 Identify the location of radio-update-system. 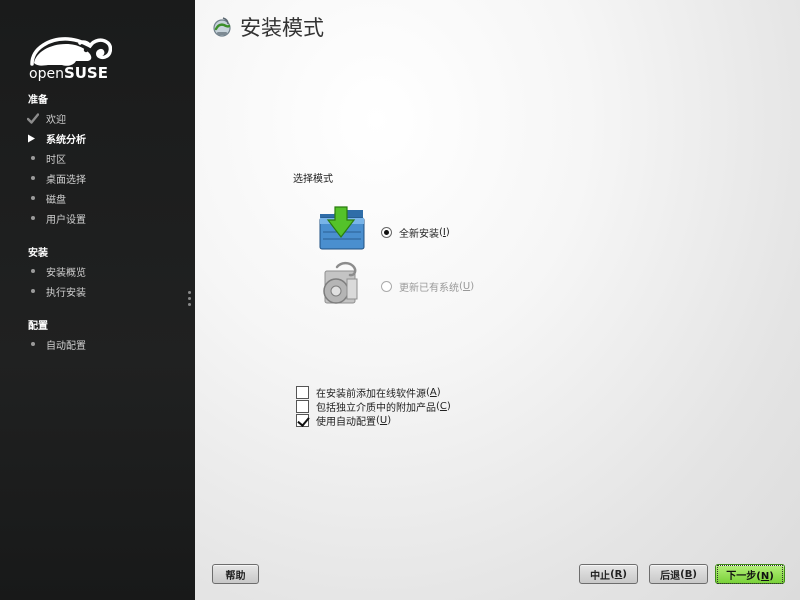
(386, 286).